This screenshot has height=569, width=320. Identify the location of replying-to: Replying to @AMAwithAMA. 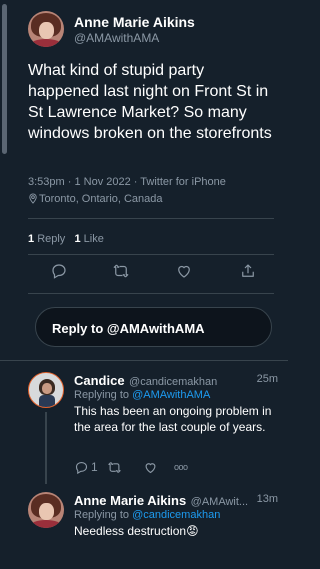
(142, 395).